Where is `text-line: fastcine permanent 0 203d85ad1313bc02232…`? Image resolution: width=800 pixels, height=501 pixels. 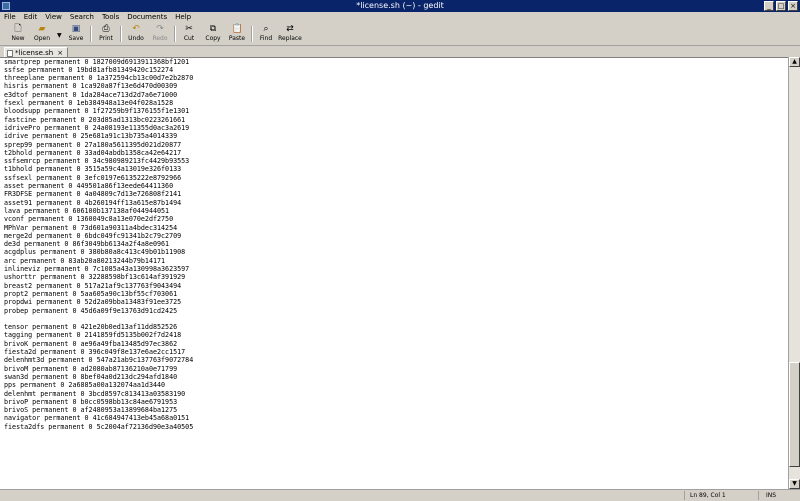 text-line: fastcine permanent 0 203d85ad1313bc02232… is located at coordinates (95, 119).